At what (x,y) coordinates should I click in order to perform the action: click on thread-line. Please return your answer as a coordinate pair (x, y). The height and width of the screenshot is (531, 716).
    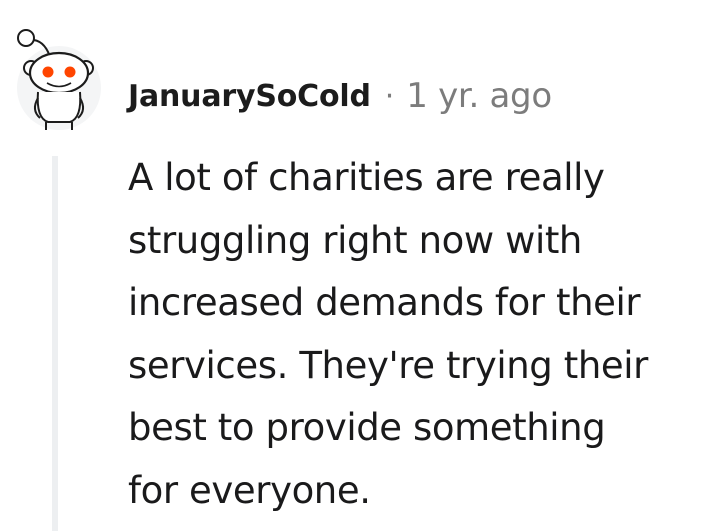
    Looking at the image, I should click on (55, 343).